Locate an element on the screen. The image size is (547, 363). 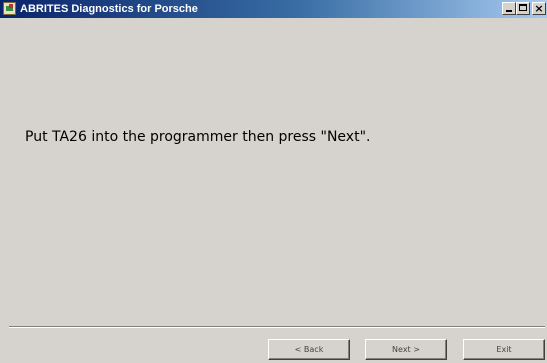
maximize-icon is located at coordinates (523, 7).